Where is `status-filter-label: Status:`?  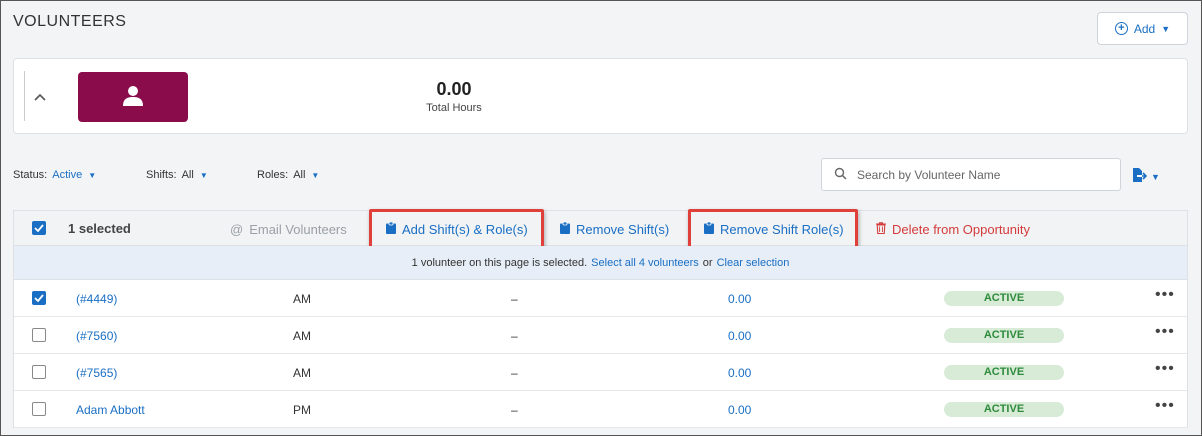
status-filter-label: Status: is located at coordinates (30, 175).